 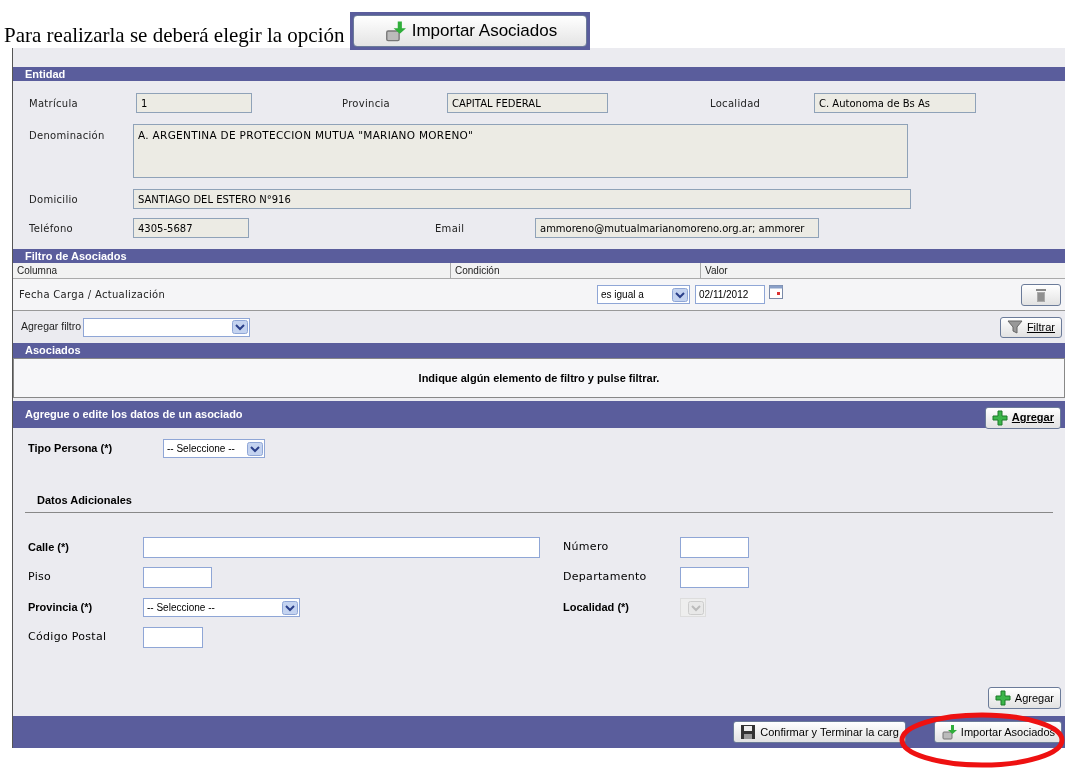 What do you see at coordinates (40, 577) in the screenshot?
I see `field-label: Piso` at bounding box center [40, 577].